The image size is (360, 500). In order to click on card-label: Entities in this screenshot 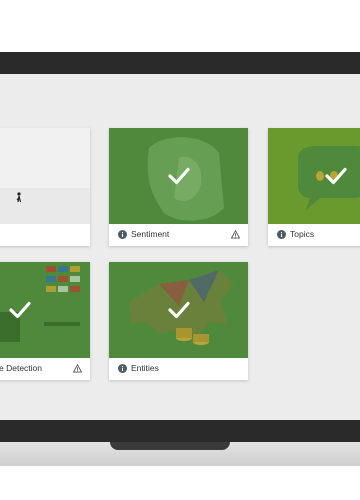, I will do `click(145, 368)`.